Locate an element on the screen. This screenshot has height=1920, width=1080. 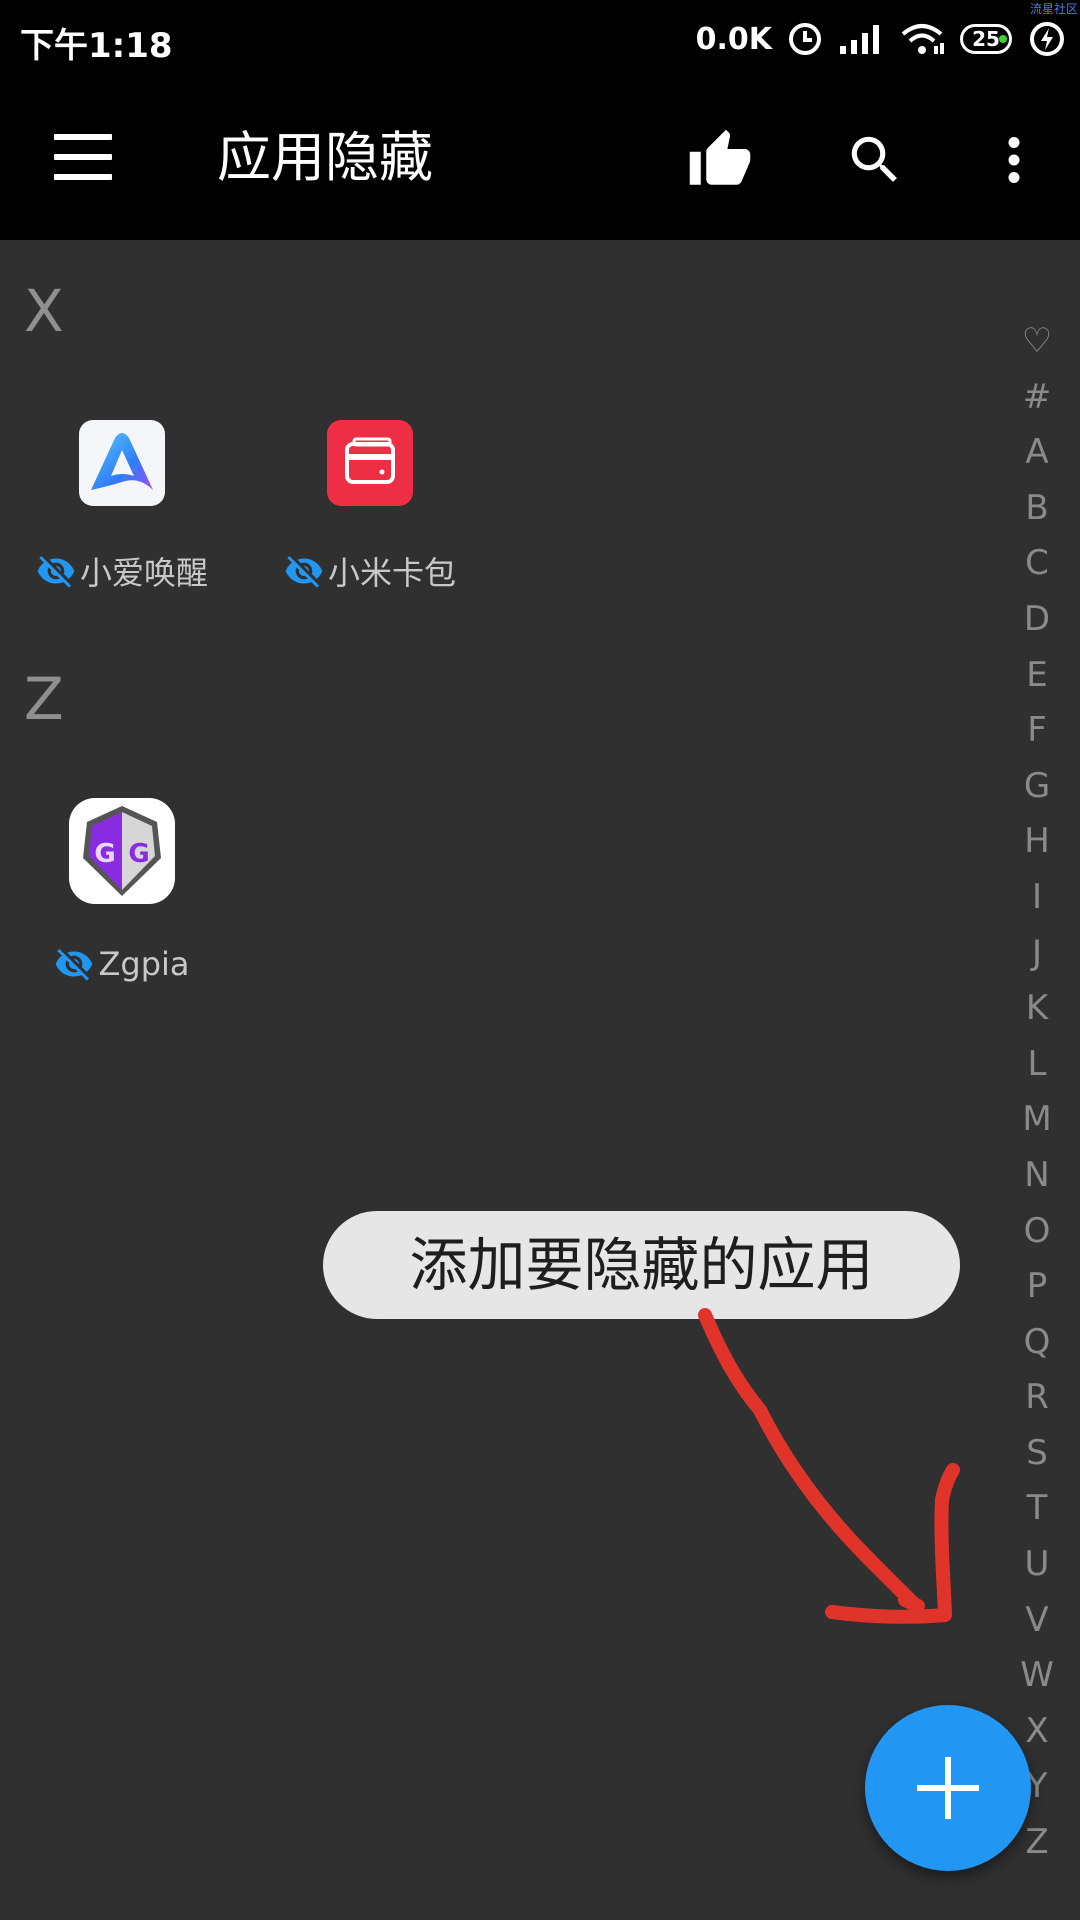
alphabet-index: ♡ # A B C D E F G H I J K L M N O P Q R S T U V W X Y Z is located at coordinates (1037, 1092).